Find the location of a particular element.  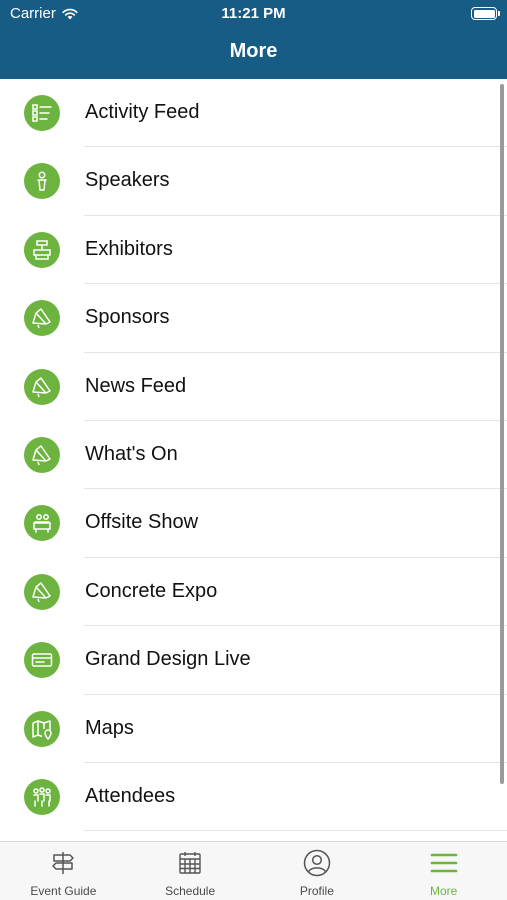

list-icon is located at coordinates (42, 113).